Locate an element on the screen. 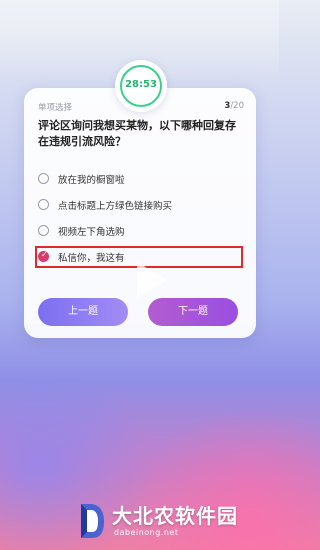  checkmark-icon: ✓ is located at coordinates (44, 254).